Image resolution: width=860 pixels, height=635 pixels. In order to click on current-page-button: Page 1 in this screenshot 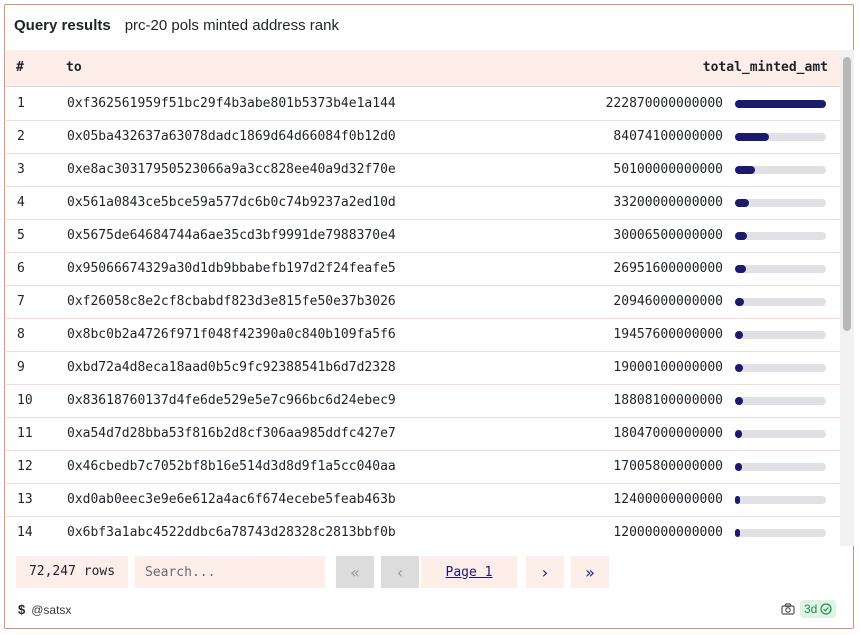, I will do `click(469, 572)`.